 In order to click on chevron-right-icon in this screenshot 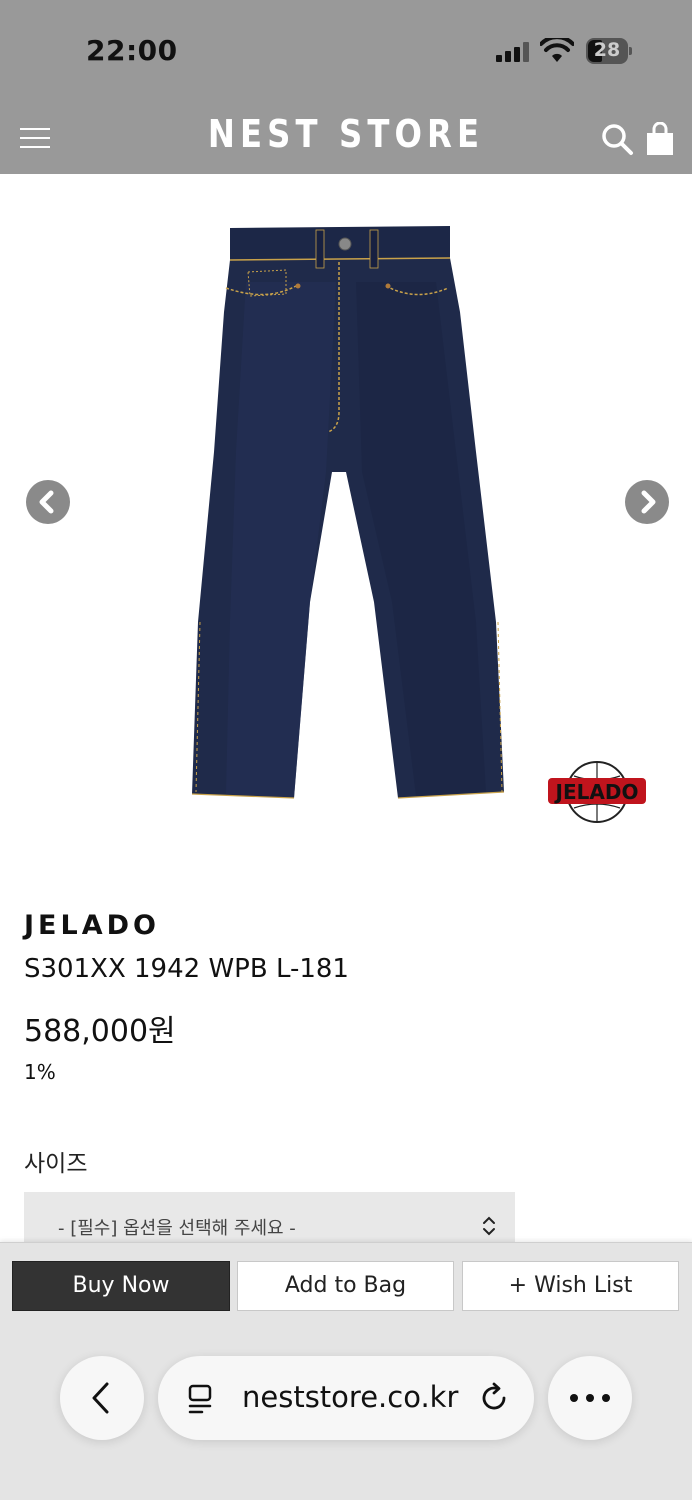, I will do `click(648, 502)`.